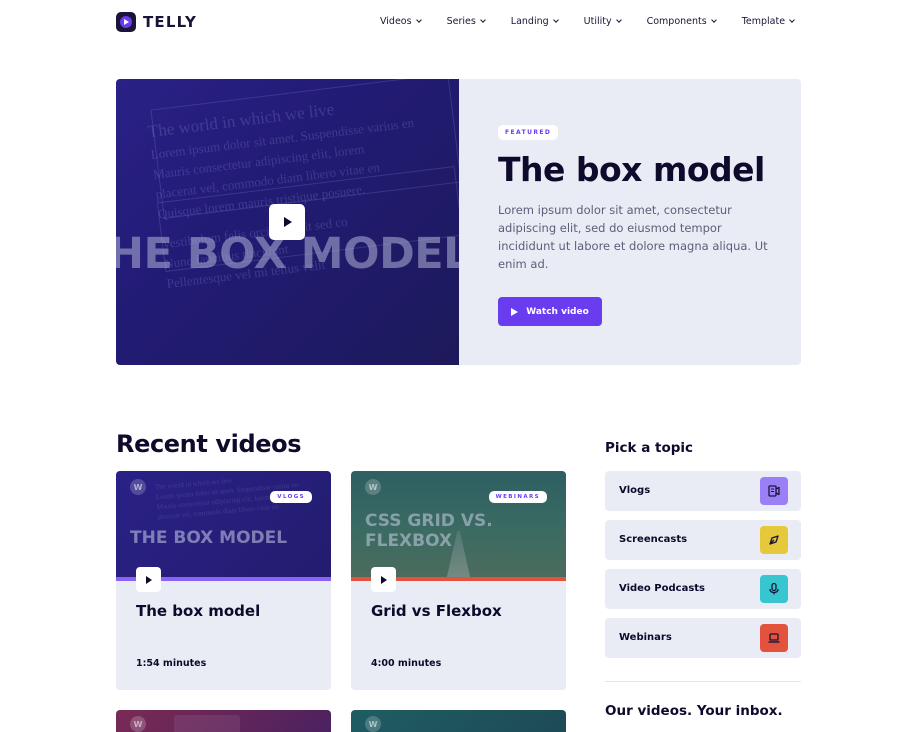 The height and width of the screenshot is (732, 900). What do you see at coordinates (774, 491) in the screenshot?
I see `video-file-icon` at bounding box center [774, 491].